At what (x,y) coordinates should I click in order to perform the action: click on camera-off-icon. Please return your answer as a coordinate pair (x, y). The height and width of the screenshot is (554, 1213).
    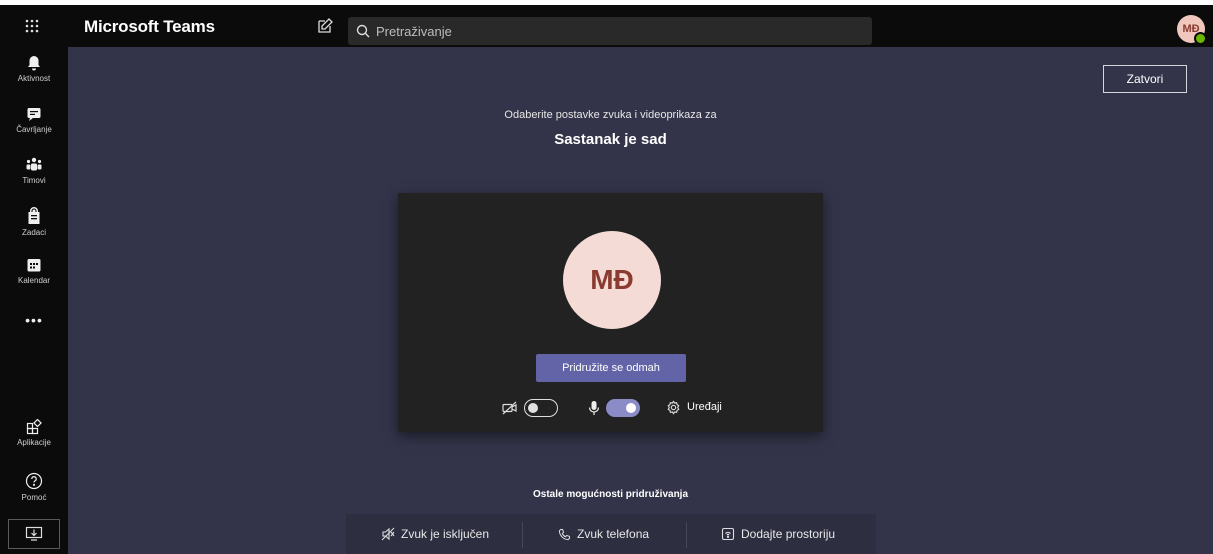
    Looking at the image, I should click on (509, 408).